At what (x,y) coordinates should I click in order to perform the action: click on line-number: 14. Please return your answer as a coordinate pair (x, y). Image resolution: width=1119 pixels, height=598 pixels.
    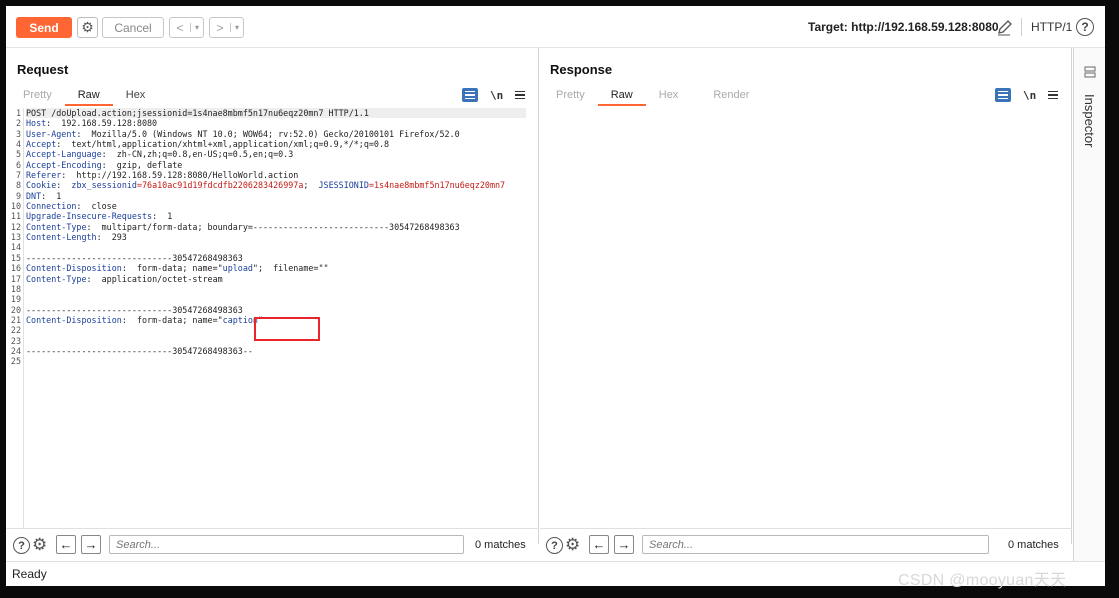
    Looking at the image, I should click on (15, 247).